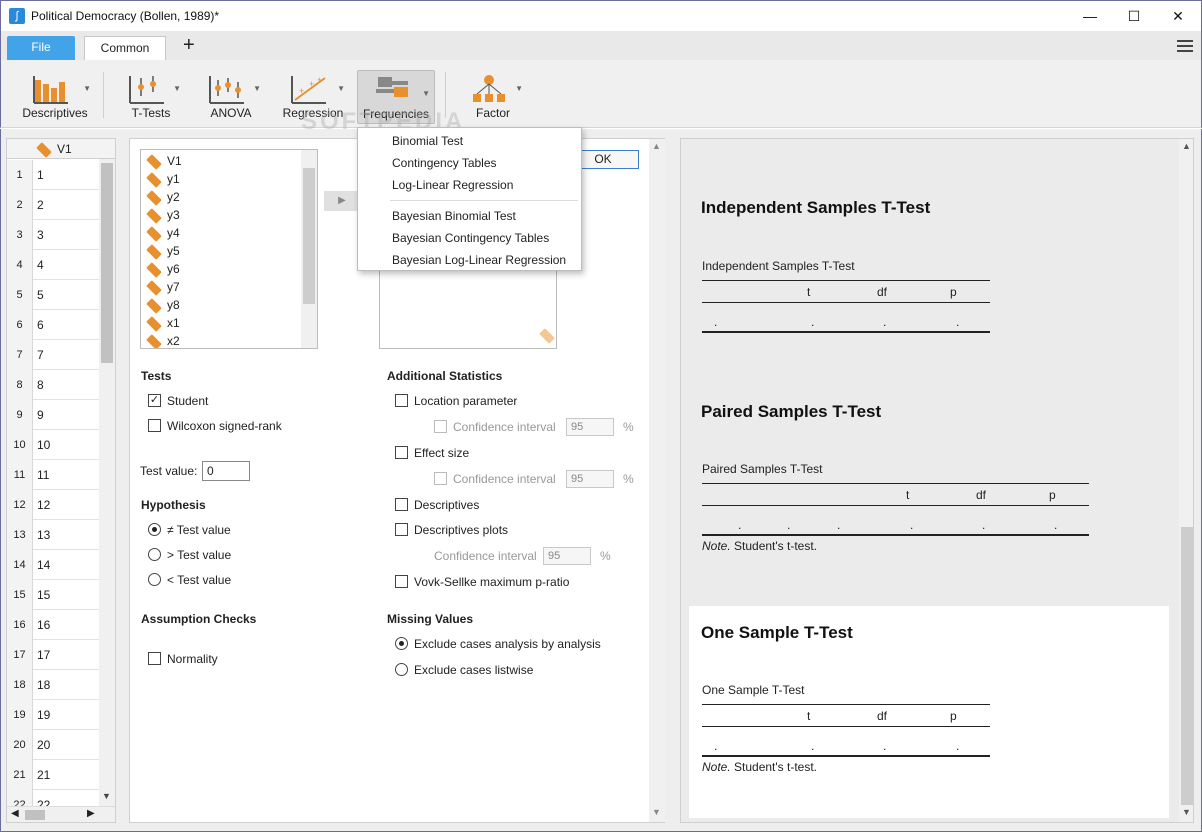 This screenshot has width=1202, height=832. What do you see at coordinates (163, 305) in the screenshot?
I see `list-item: y8` at bounding box center [163, 305].